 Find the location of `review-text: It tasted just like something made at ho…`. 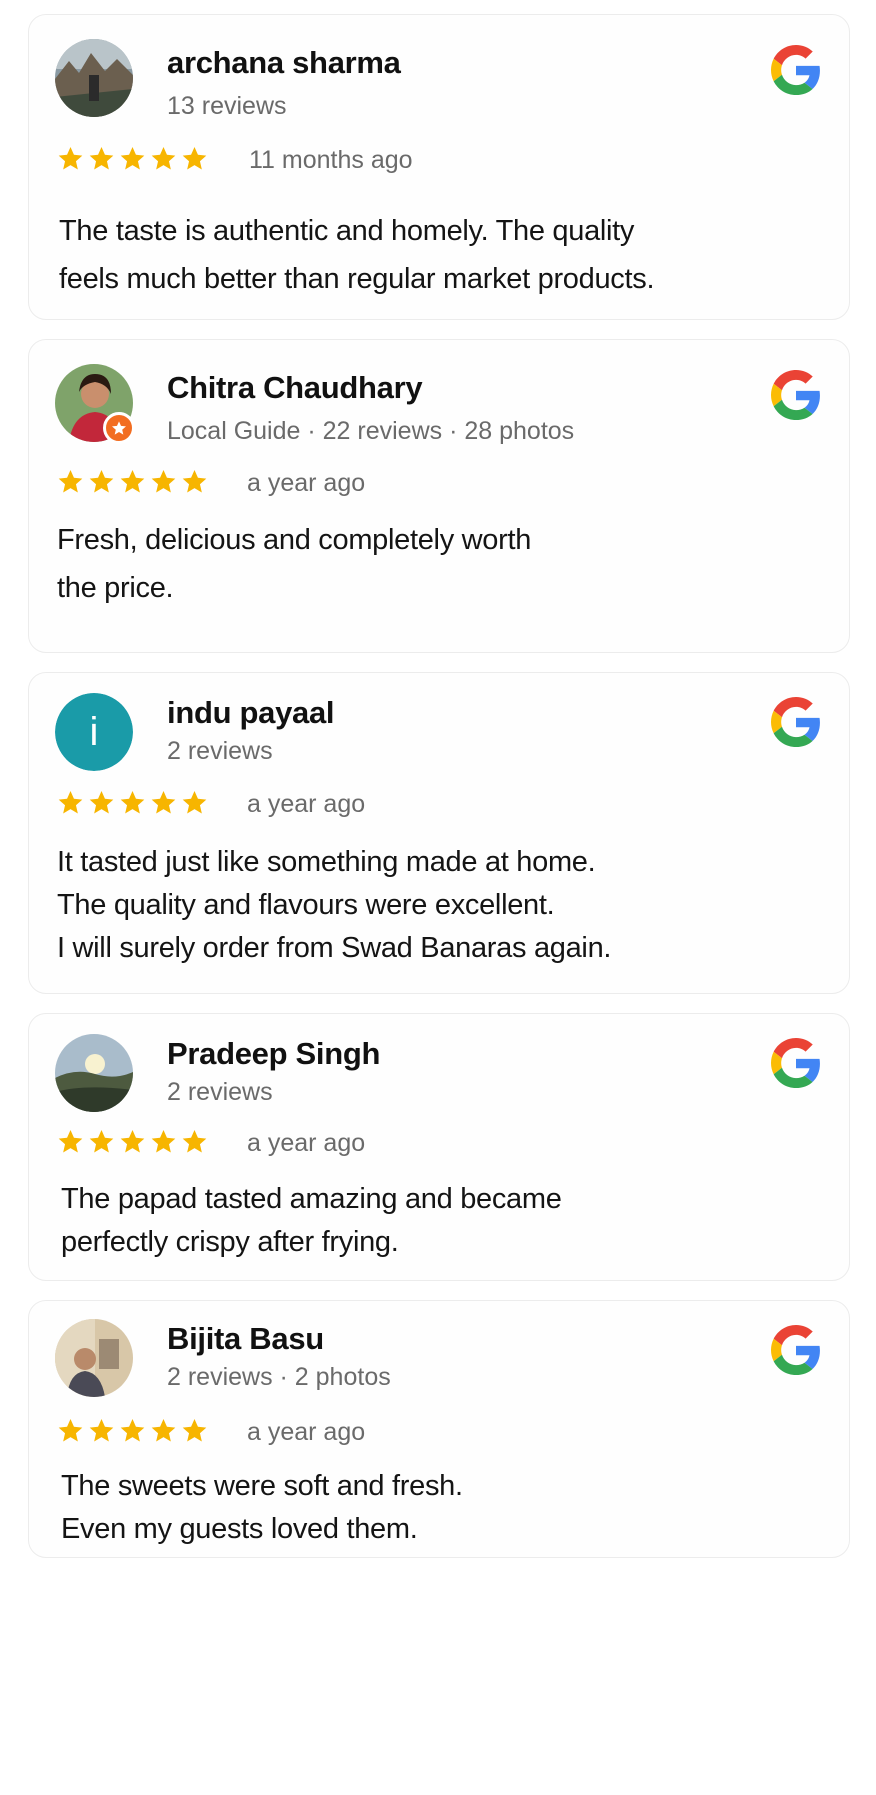

review-text: It tasted just like something made at ho… is located at coordinates (334, 905).